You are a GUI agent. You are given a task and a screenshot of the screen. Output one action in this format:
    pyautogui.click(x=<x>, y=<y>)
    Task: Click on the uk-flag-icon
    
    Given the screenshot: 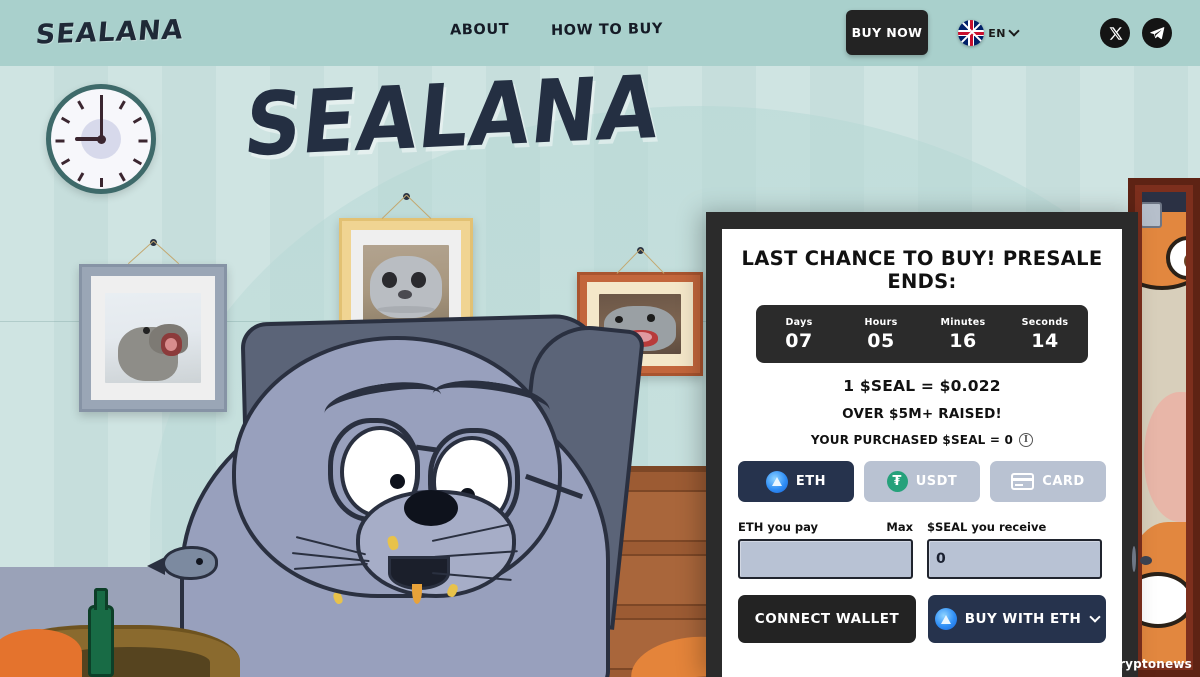 What is the action you would take?
    pyautogui.click(x=971, y=33)
    